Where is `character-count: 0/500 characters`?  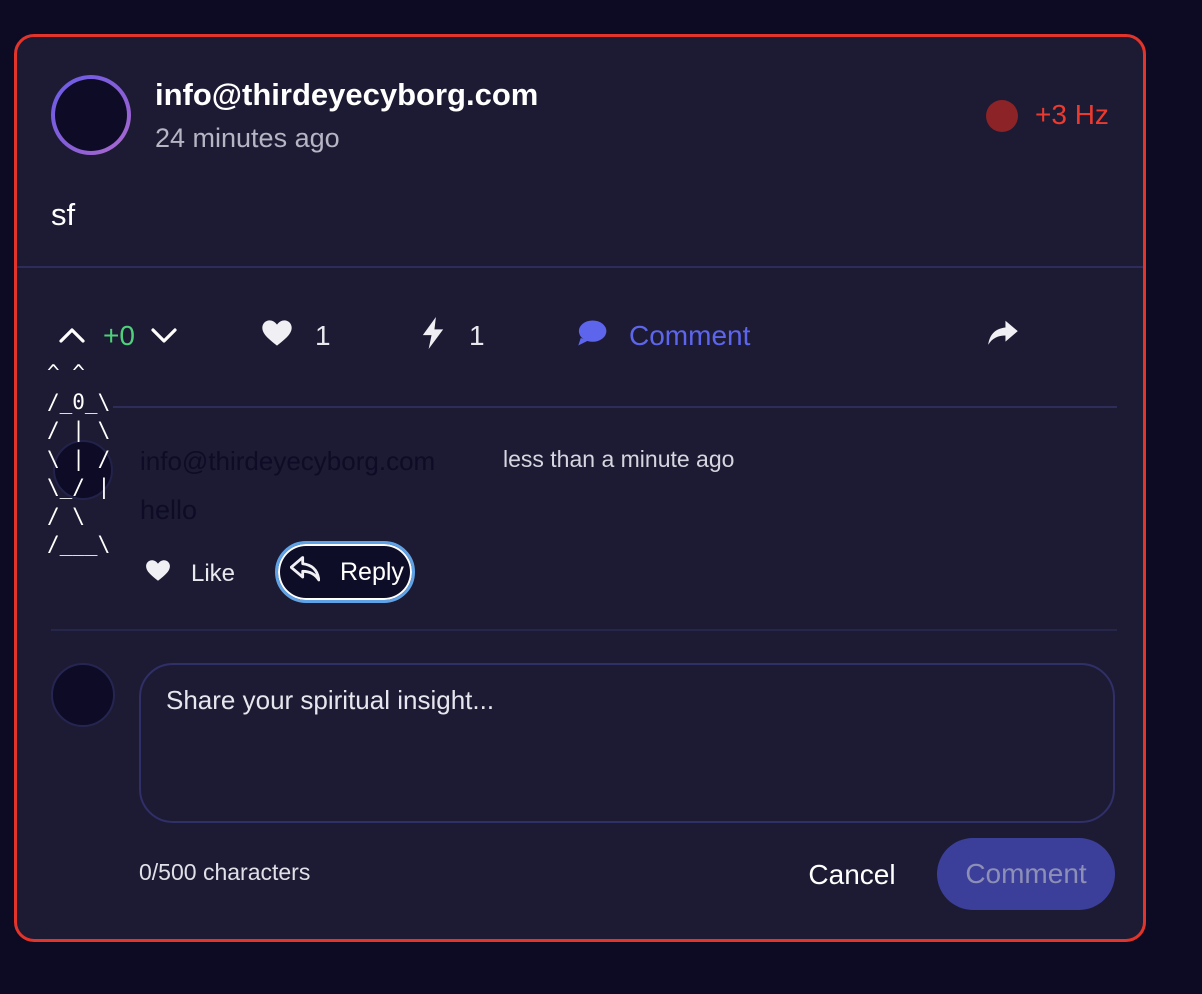 character-count: 0/500 characters is located at coordinates (225, 872).